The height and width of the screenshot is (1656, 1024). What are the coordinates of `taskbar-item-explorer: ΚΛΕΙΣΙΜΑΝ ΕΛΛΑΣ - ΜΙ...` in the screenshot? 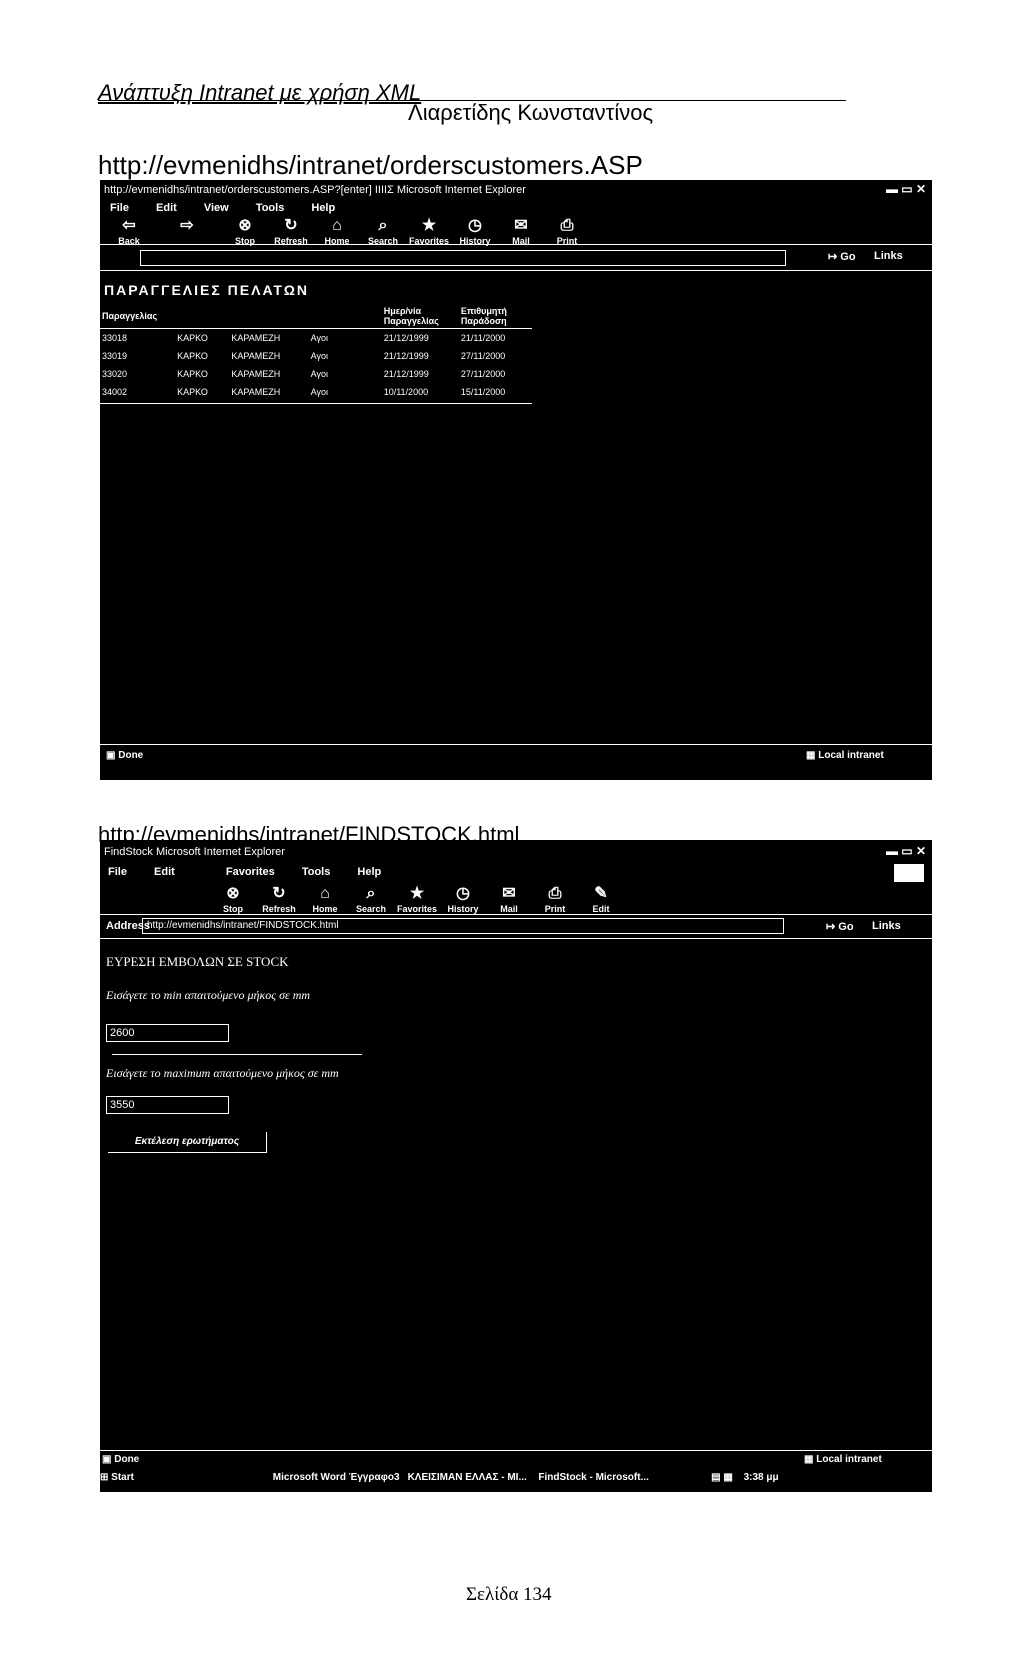 It's located at (472, 1477).